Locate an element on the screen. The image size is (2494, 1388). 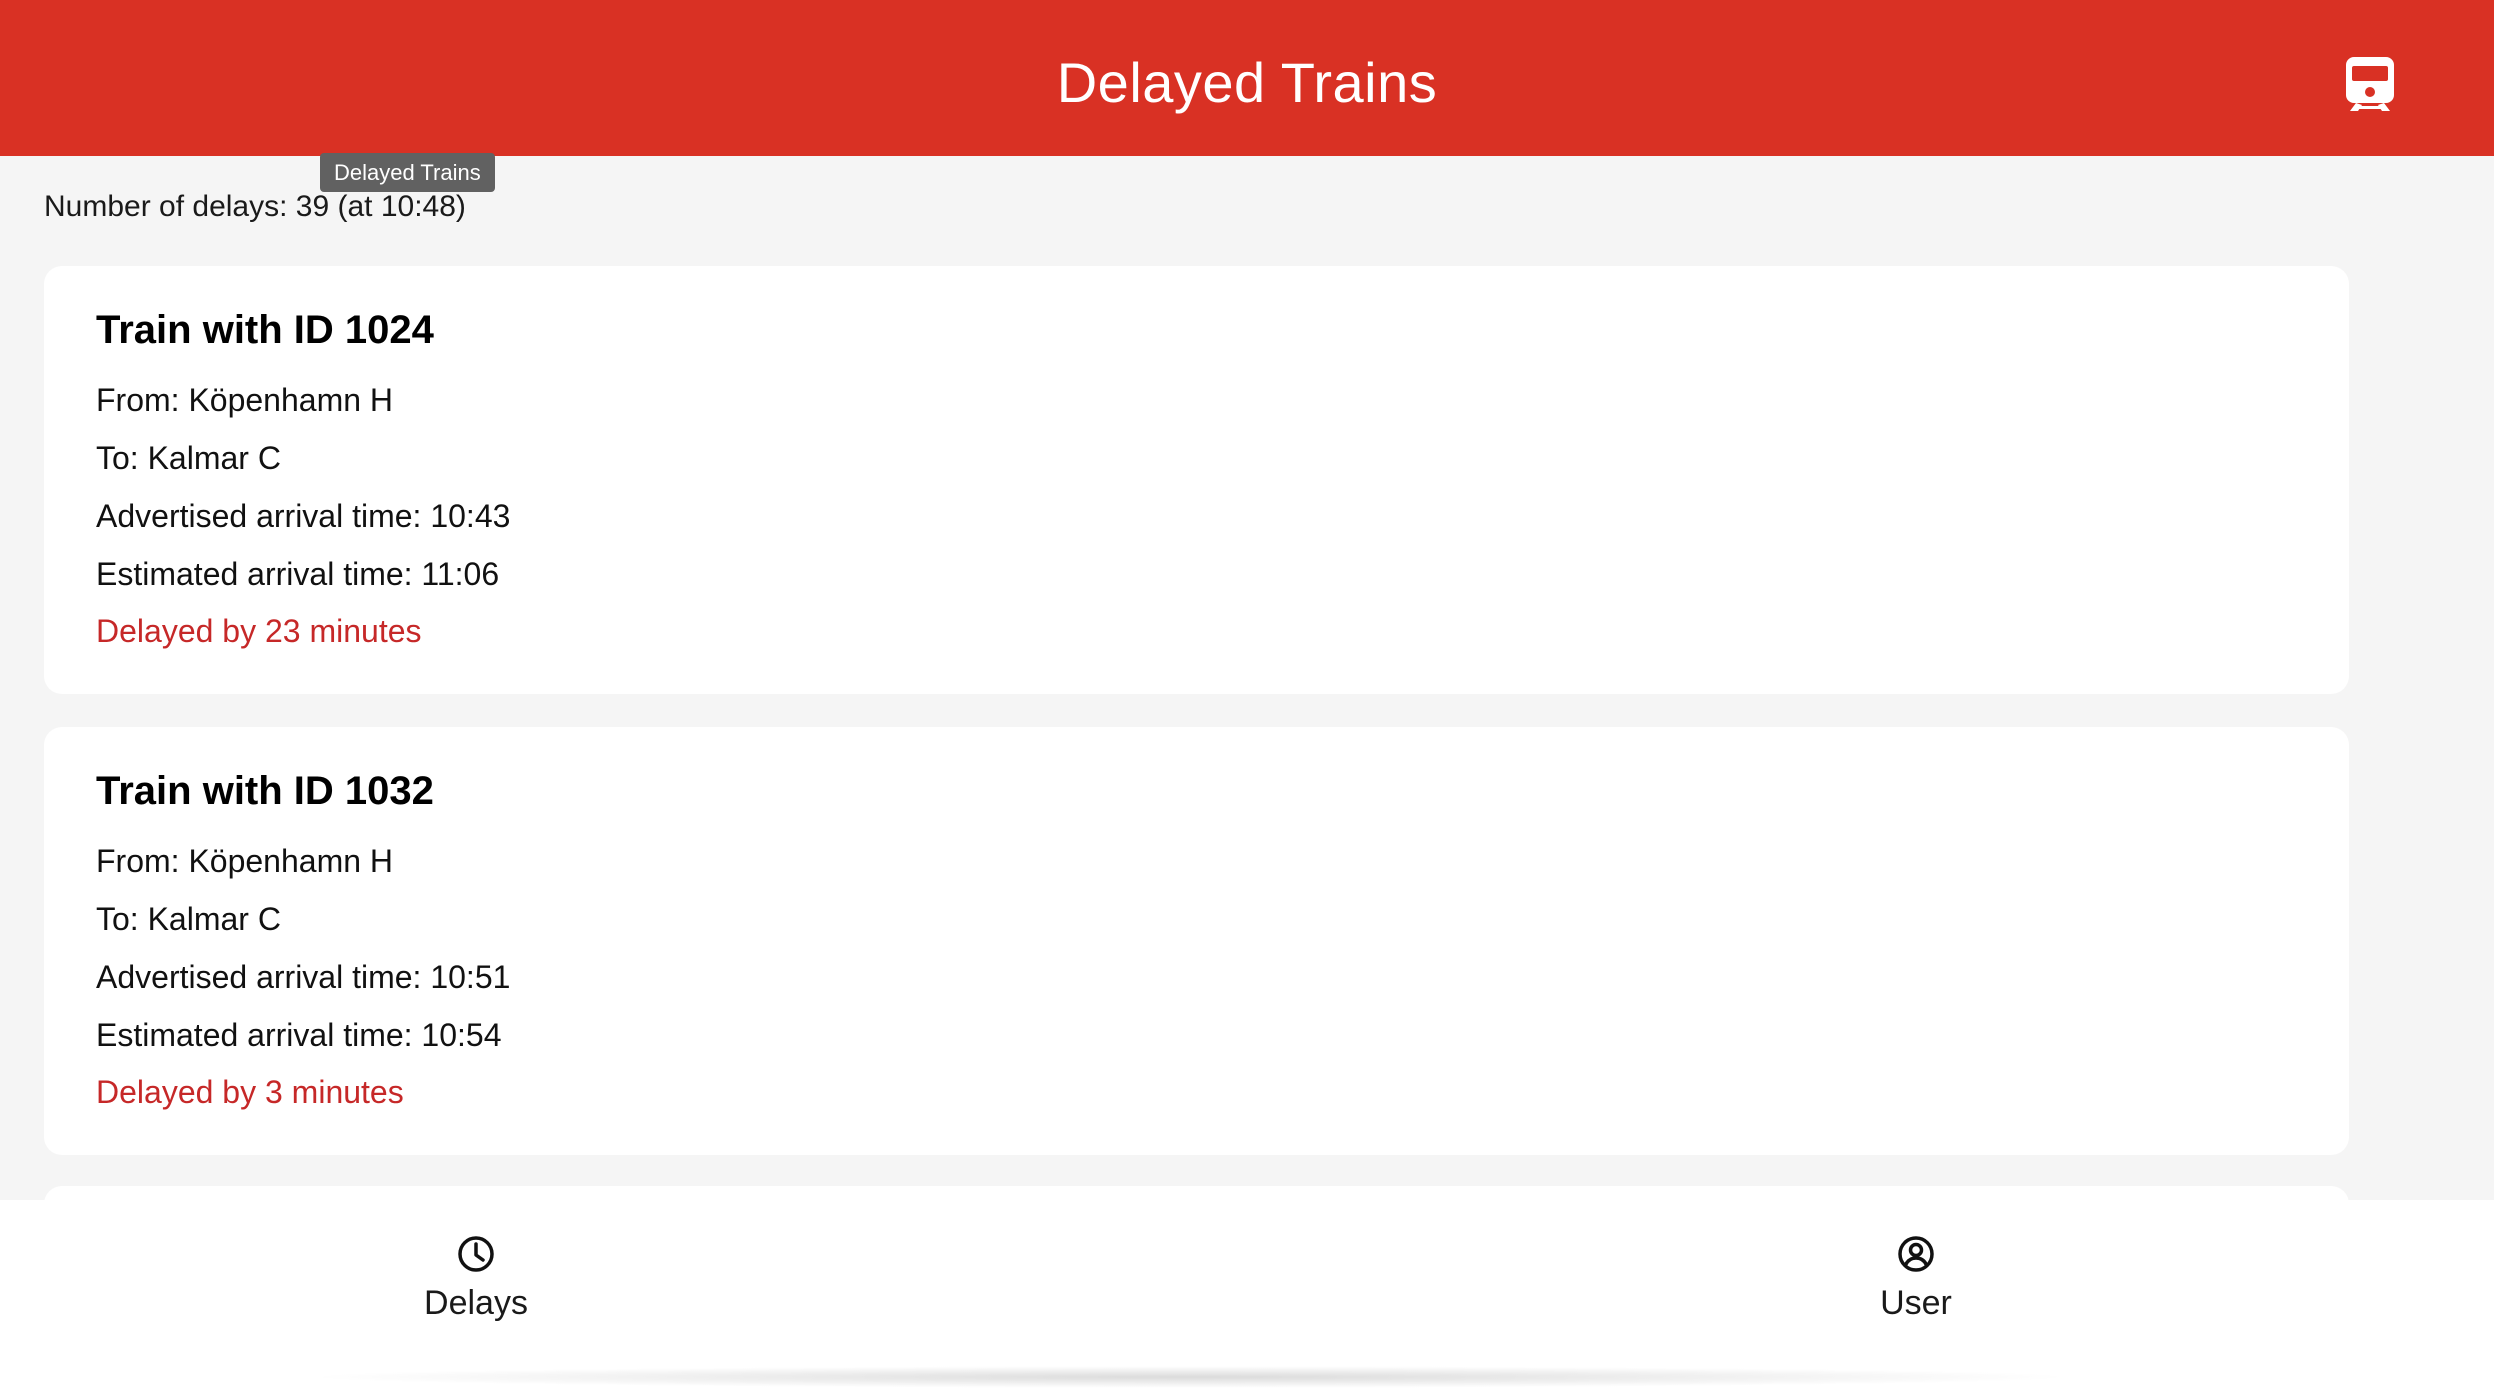
nav-label-delays: Delays is located at coordinates (476, 1303).